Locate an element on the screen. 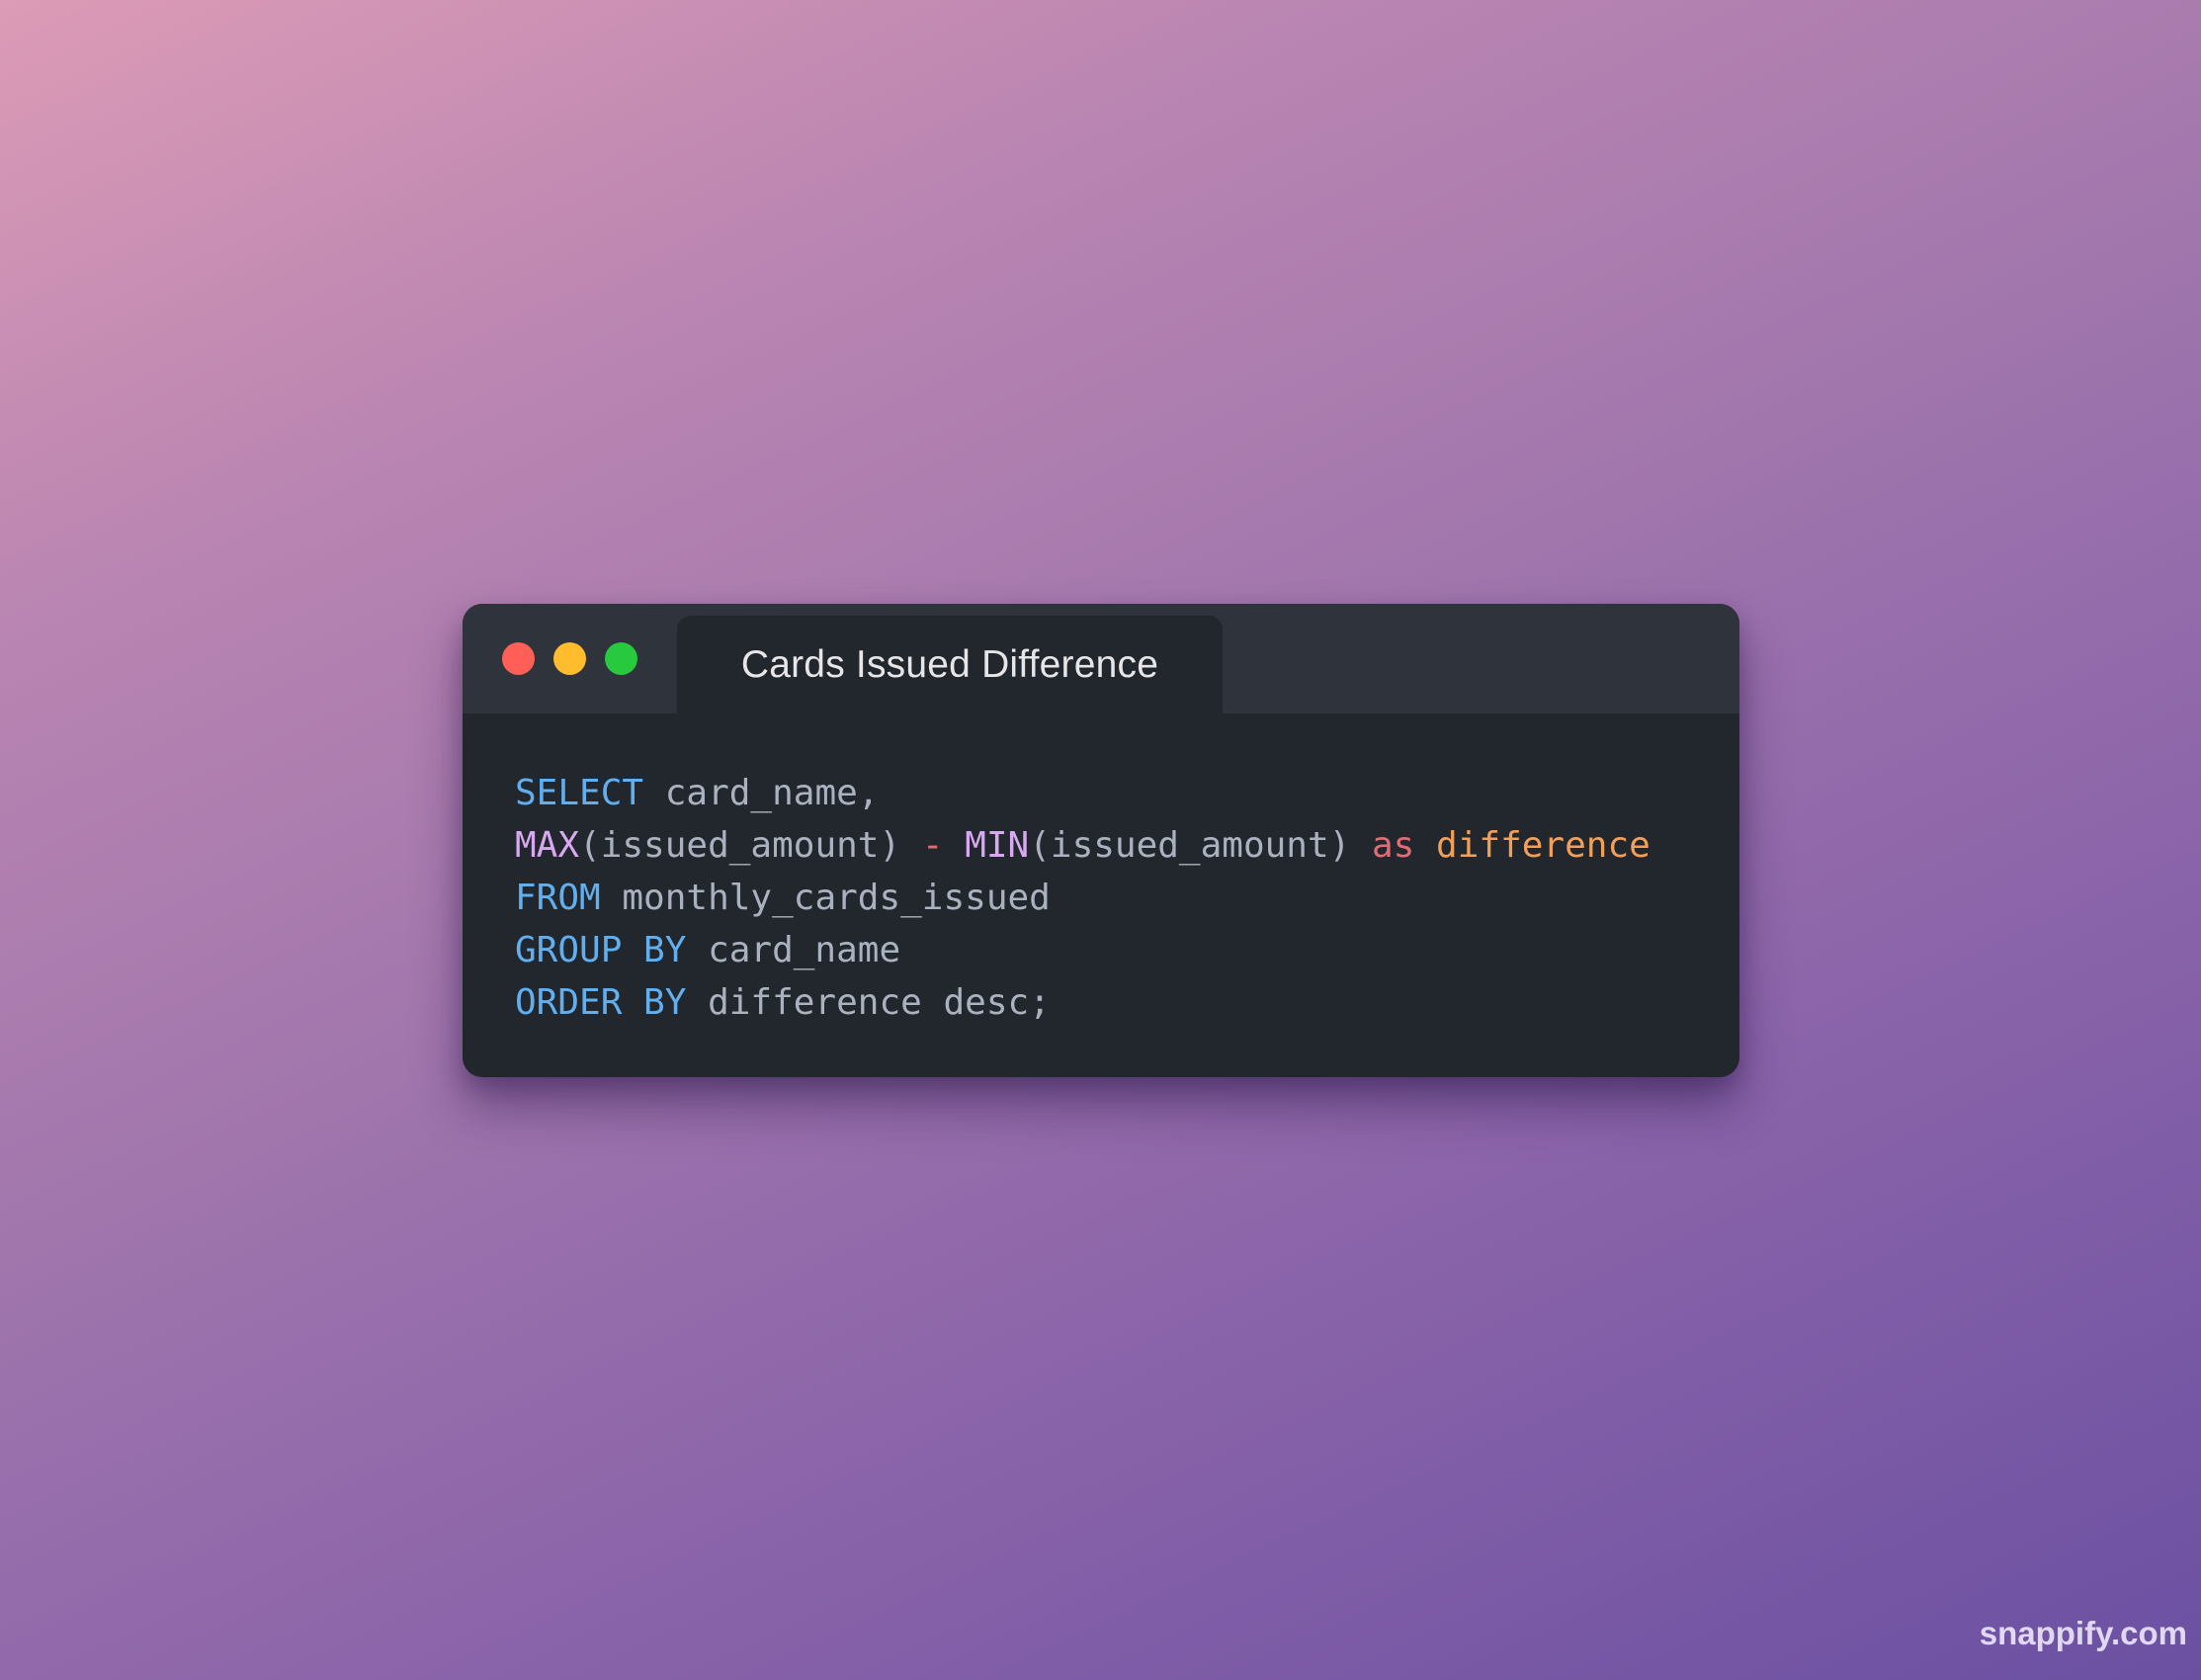 This screenshot has width=2201, height=1680. keyword-token: ORDER BY is located at coordinates (601, 1002).